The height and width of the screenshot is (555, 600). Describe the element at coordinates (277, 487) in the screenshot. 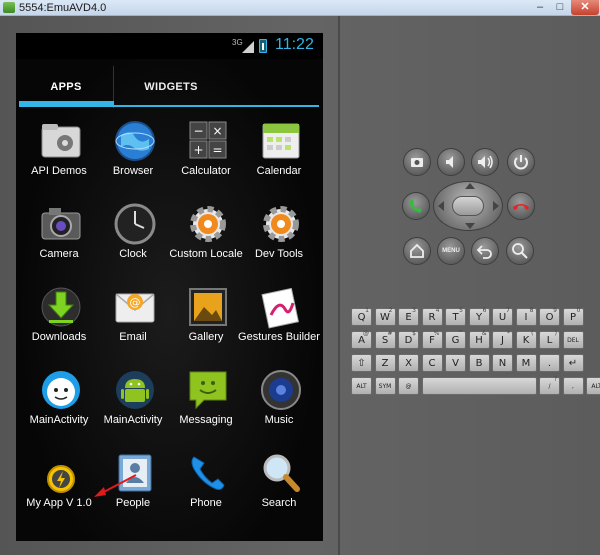

I see `app-search: Search` at that location.